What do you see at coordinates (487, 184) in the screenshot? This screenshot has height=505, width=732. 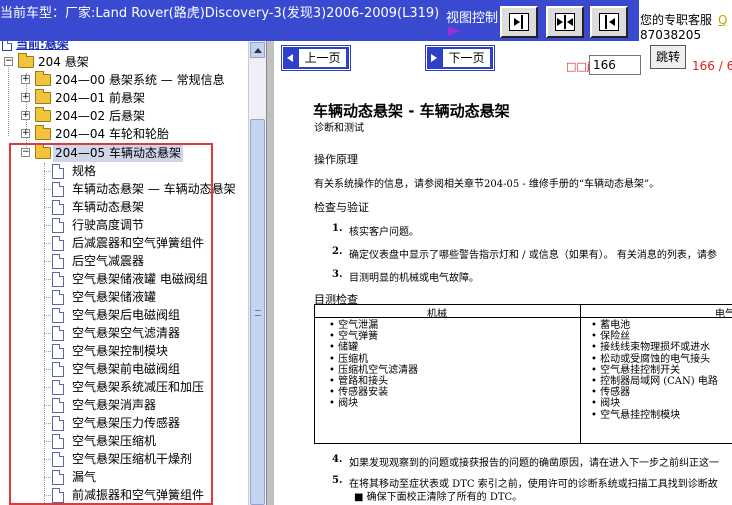 I see `principle-text: 有关系统操作的信息，请参阅相关章节204-05 - 维修手册的“车辆动态悬架”。` at bounding box center [487, 184].